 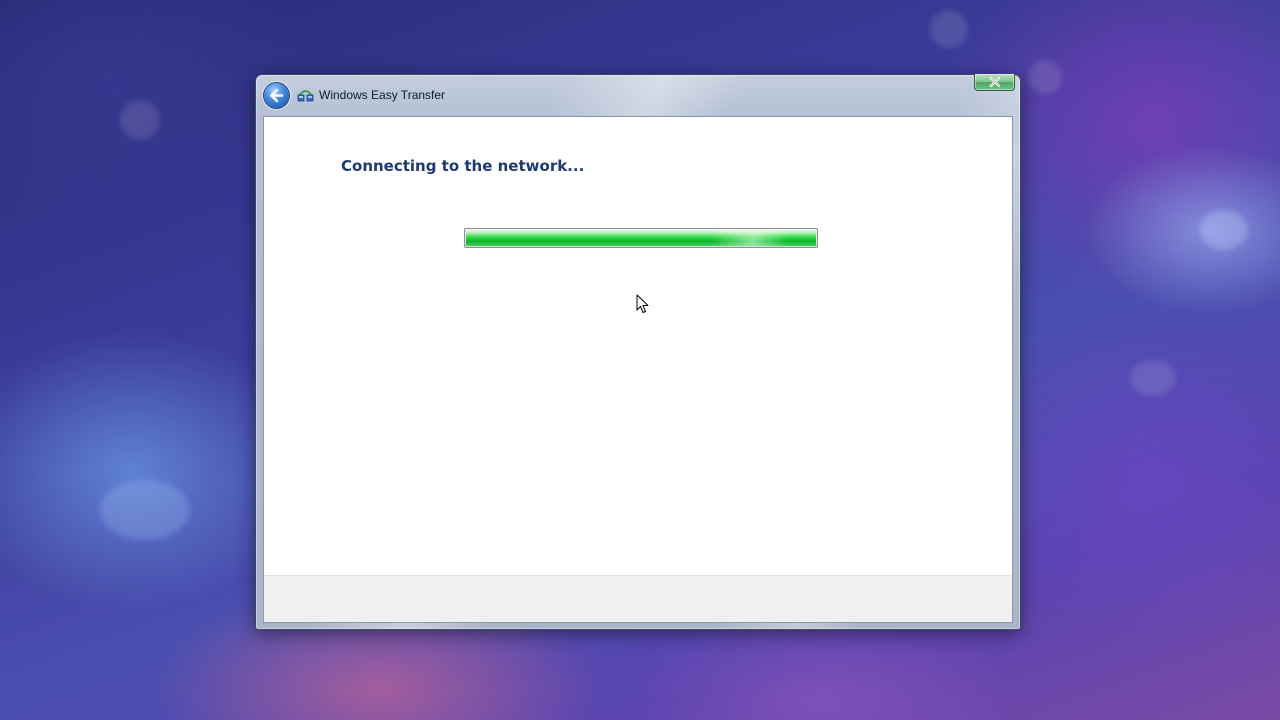 I want to click on title-bar: Windows Easy Transfer, so click(x=638, y=94).